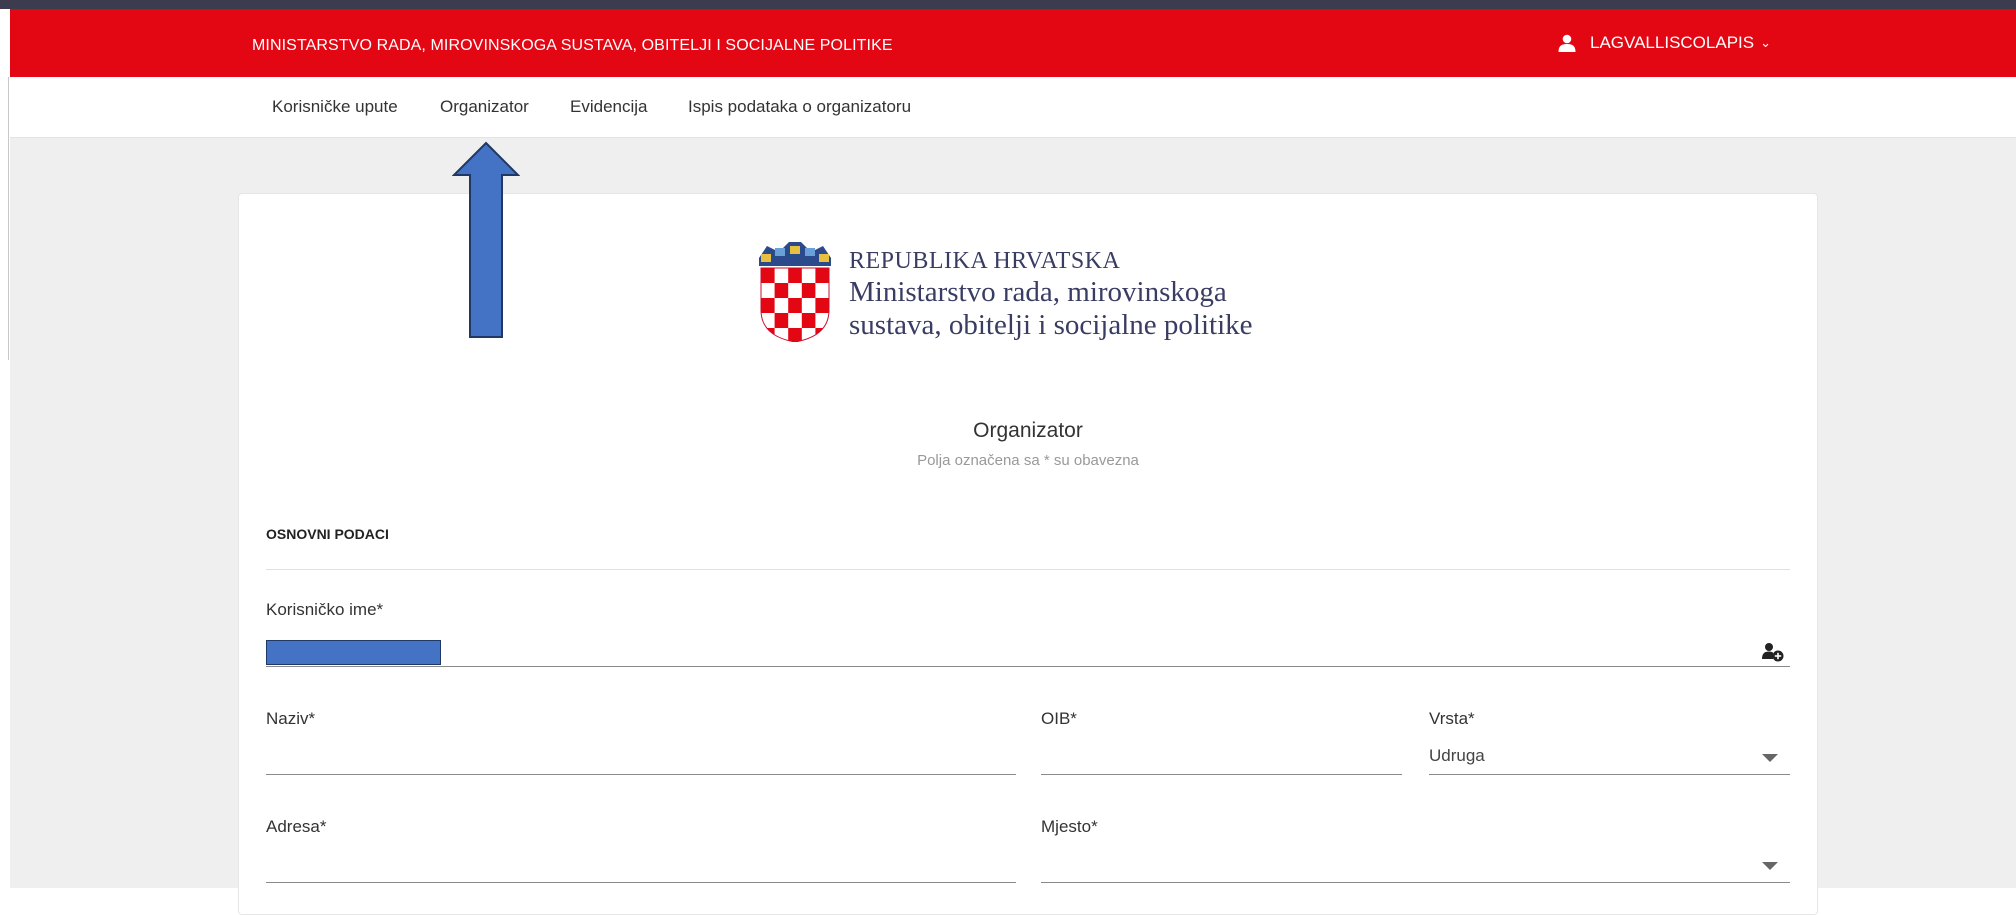  I want to click on form-title: Organizator, so click(1028, 430).